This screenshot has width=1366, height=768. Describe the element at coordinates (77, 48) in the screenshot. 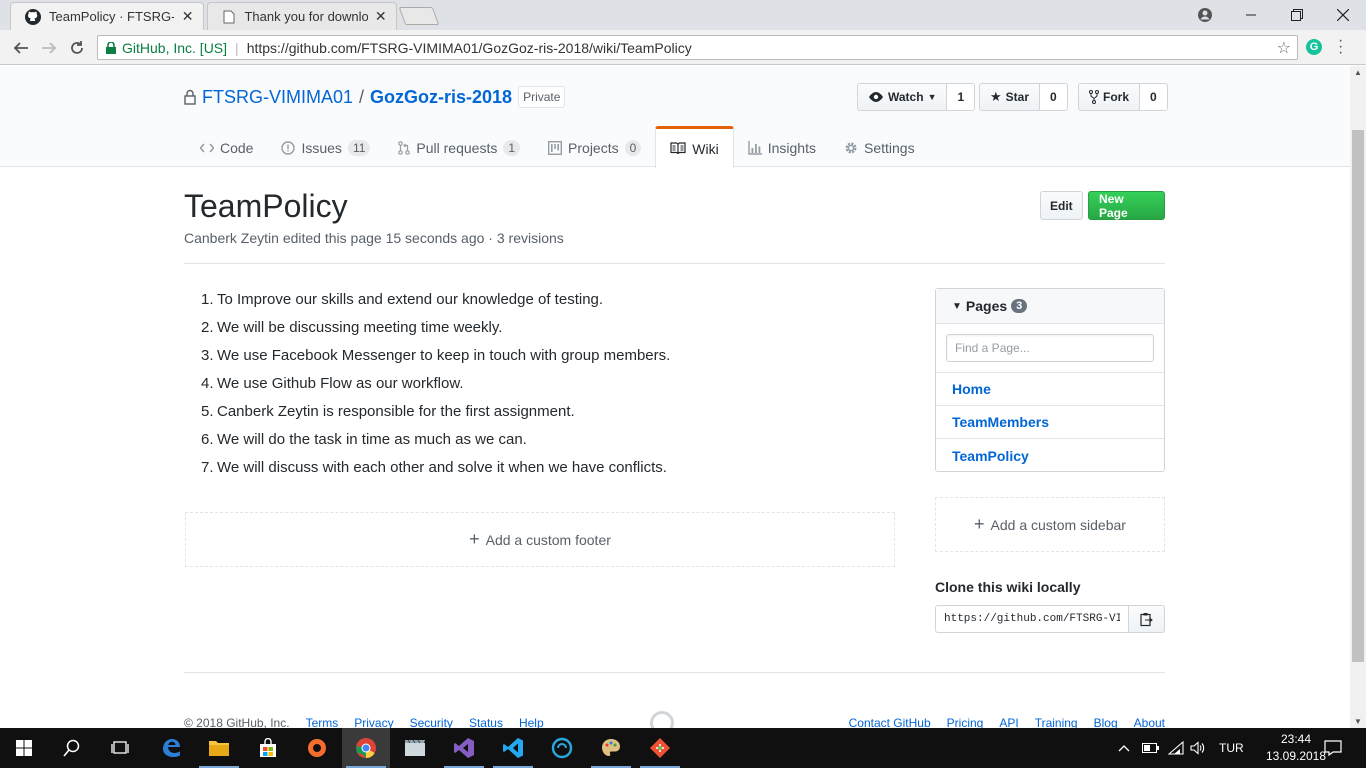

I see `reload-icon` at that location.